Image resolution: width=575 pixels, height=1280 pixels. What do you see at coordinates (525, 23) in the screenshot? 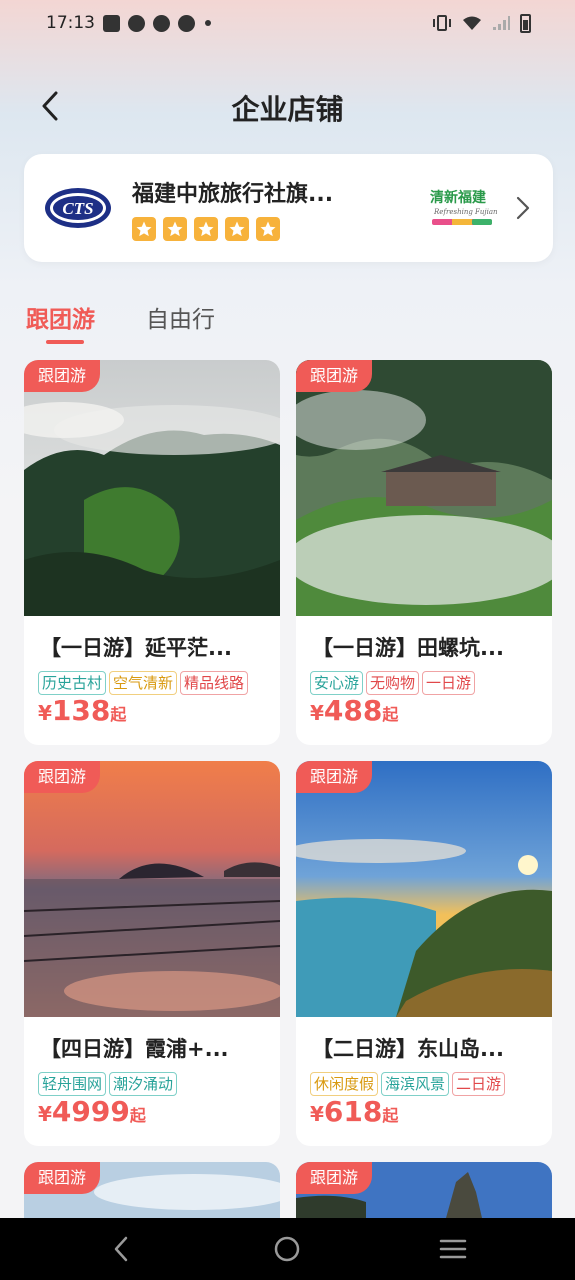
I see `battery-icon` at bounding box center [525, 23].